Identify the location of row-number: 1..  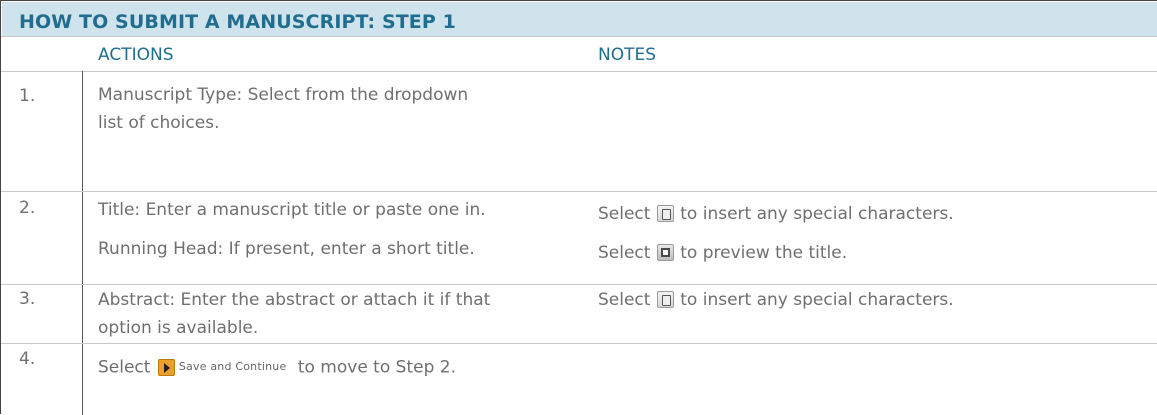
(27, 96).